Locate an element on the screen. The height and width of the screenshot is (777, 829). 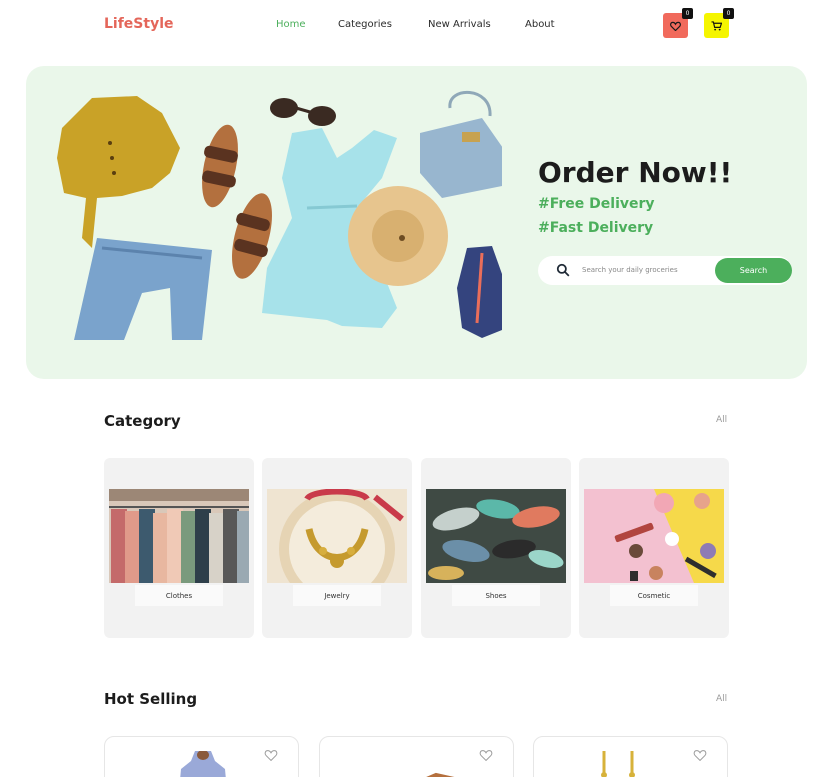
free-delivery-tag: #Free Delivery is located at coordinates (596, 204).